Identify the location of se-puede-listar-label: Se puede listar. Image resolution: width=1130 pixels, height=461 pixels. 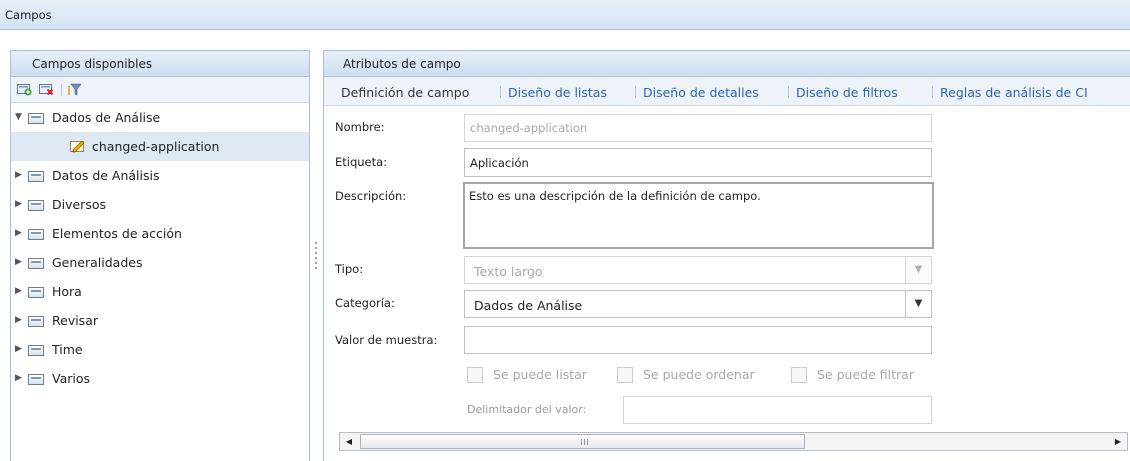
(540, 374).